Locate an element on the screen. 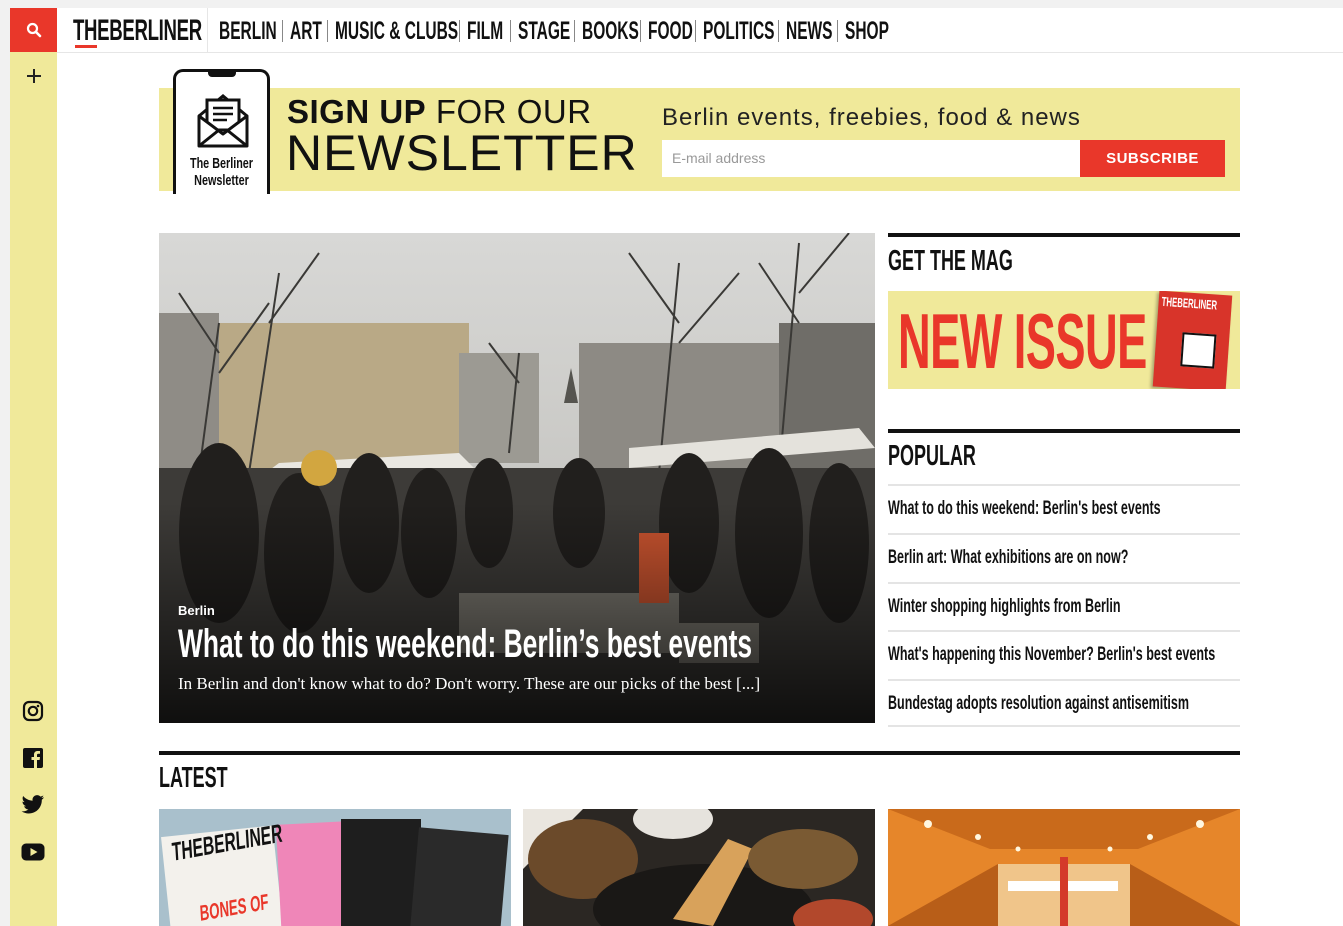  latest-heading: LATEST is located at coordinates (193, 778).